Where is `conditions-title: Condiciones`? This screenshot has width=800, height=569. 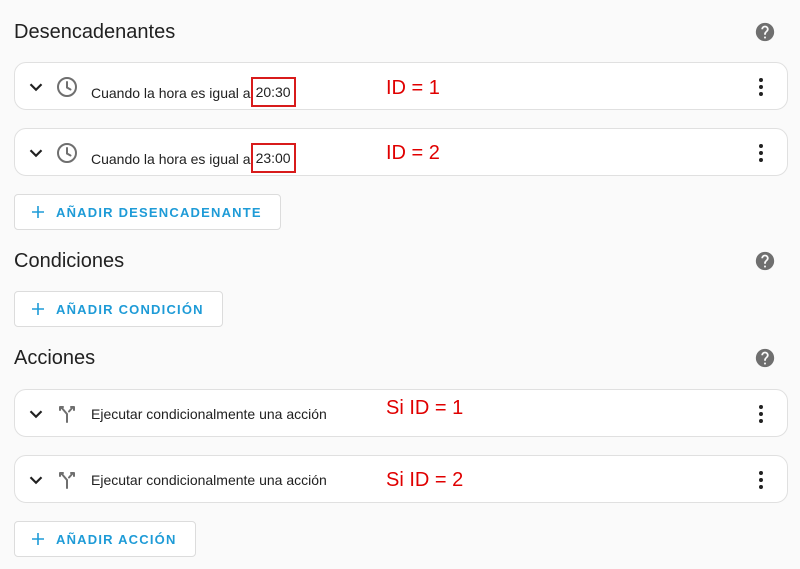 conditions-title: Condiciones is located at coordinates (69, 261).